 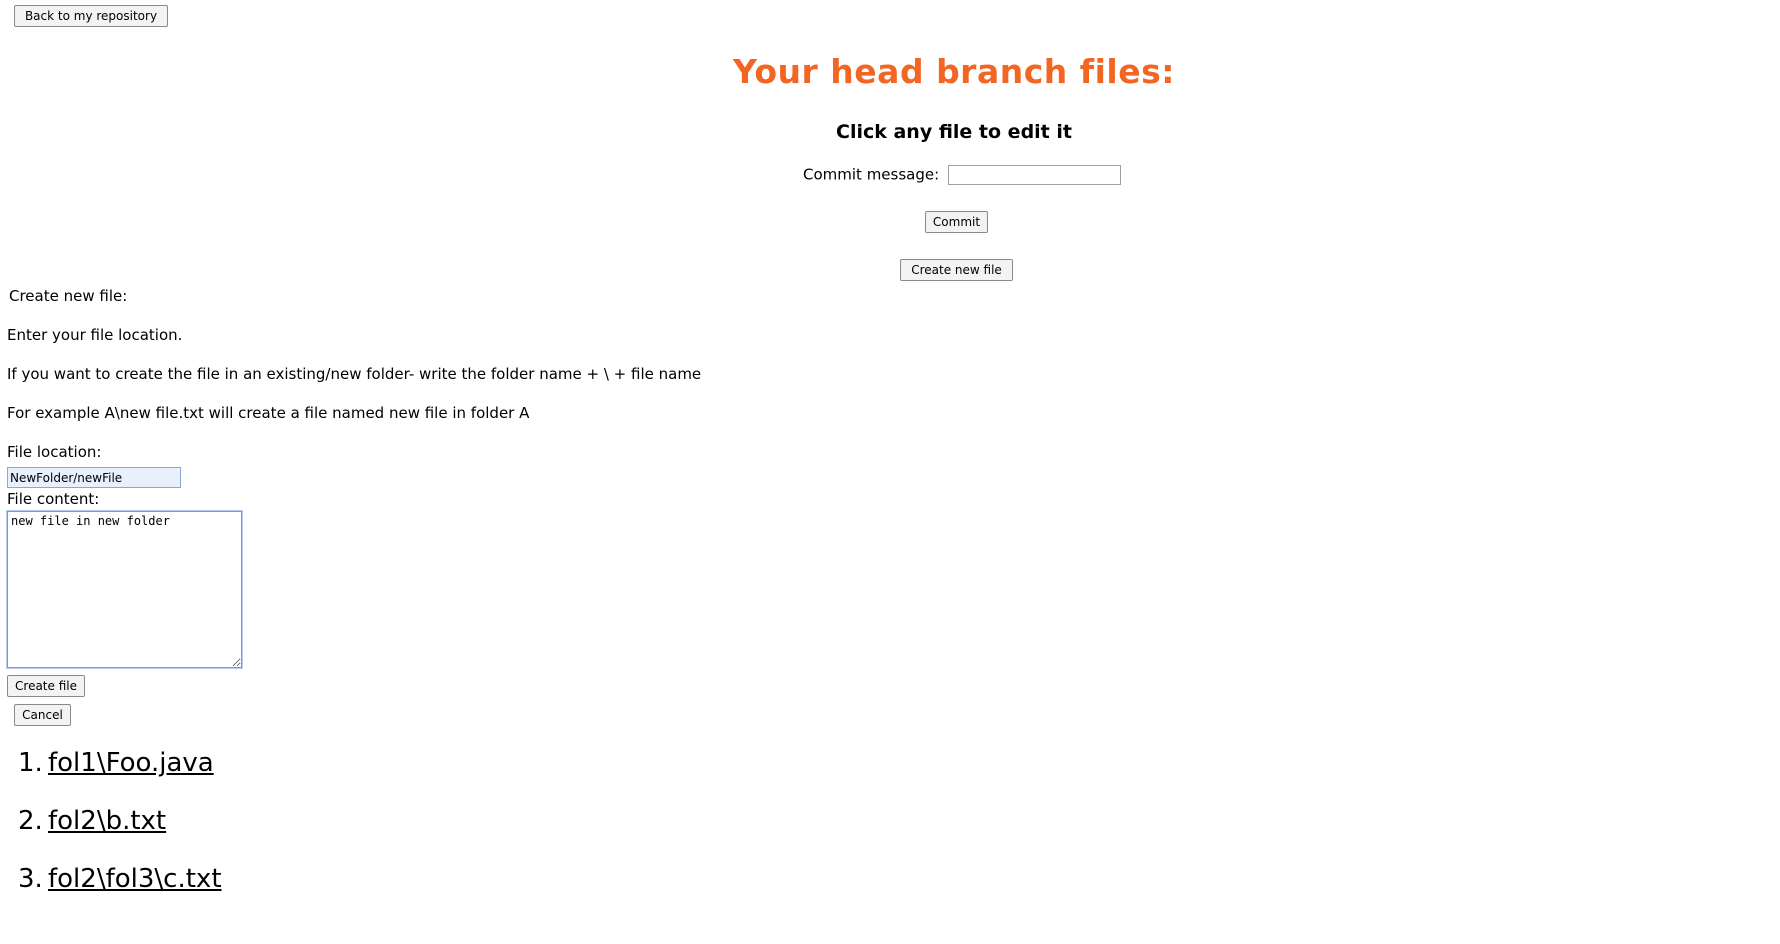 I want to click on list-item: 3. fol2\fol3\c.txt, so click(x=120, y=891).